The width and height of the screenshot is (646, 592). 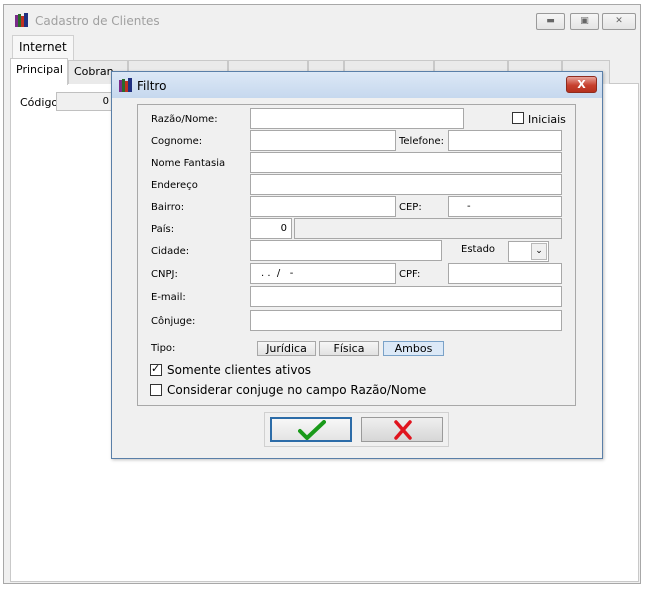 What do you see at coordinates (188, 163) in the screenshot?
I see `fantasia-label: Nome Fantasia` at bounding box center [188, 163].